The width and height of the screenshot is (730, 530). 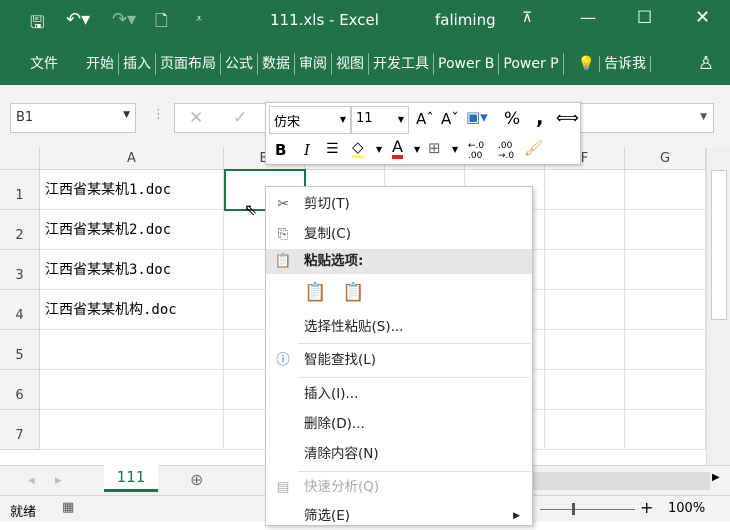 I want to click on user-name: faliming, so click(x=465, y=20).